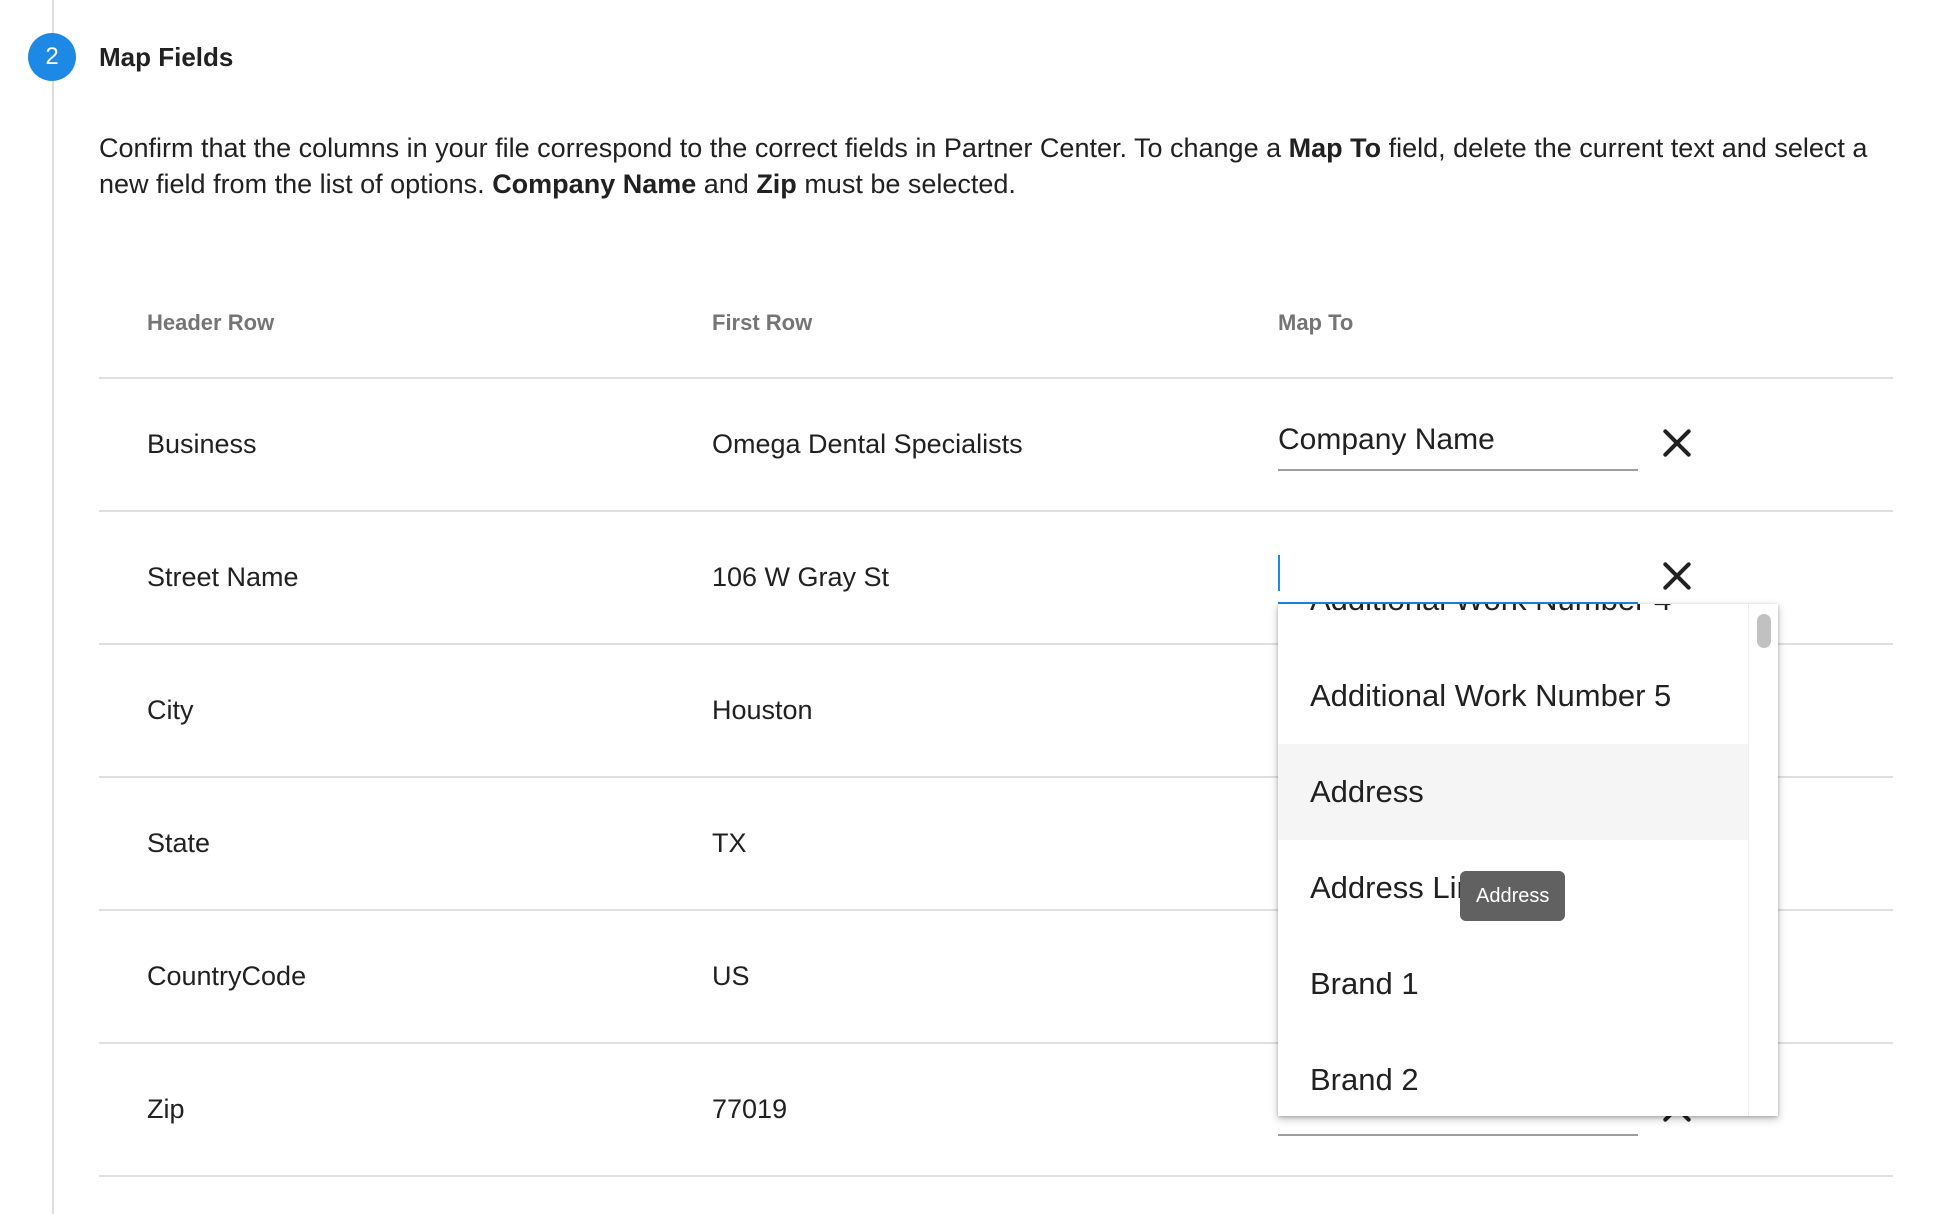 Image resolution: width=1942 pixels, height=1214 pixels. What do you see at coordinates (179, 843) in the screenshot?
I see `header-cell: State` at bounding box center [179, 843].